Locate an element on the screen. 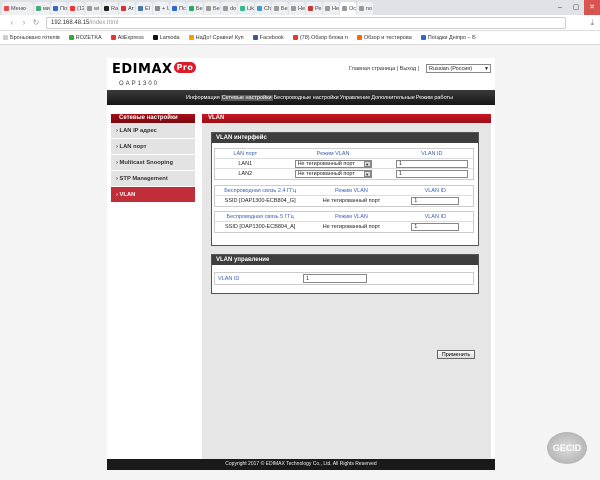  browser-tab: Пс is located at coordinates (178, 8).